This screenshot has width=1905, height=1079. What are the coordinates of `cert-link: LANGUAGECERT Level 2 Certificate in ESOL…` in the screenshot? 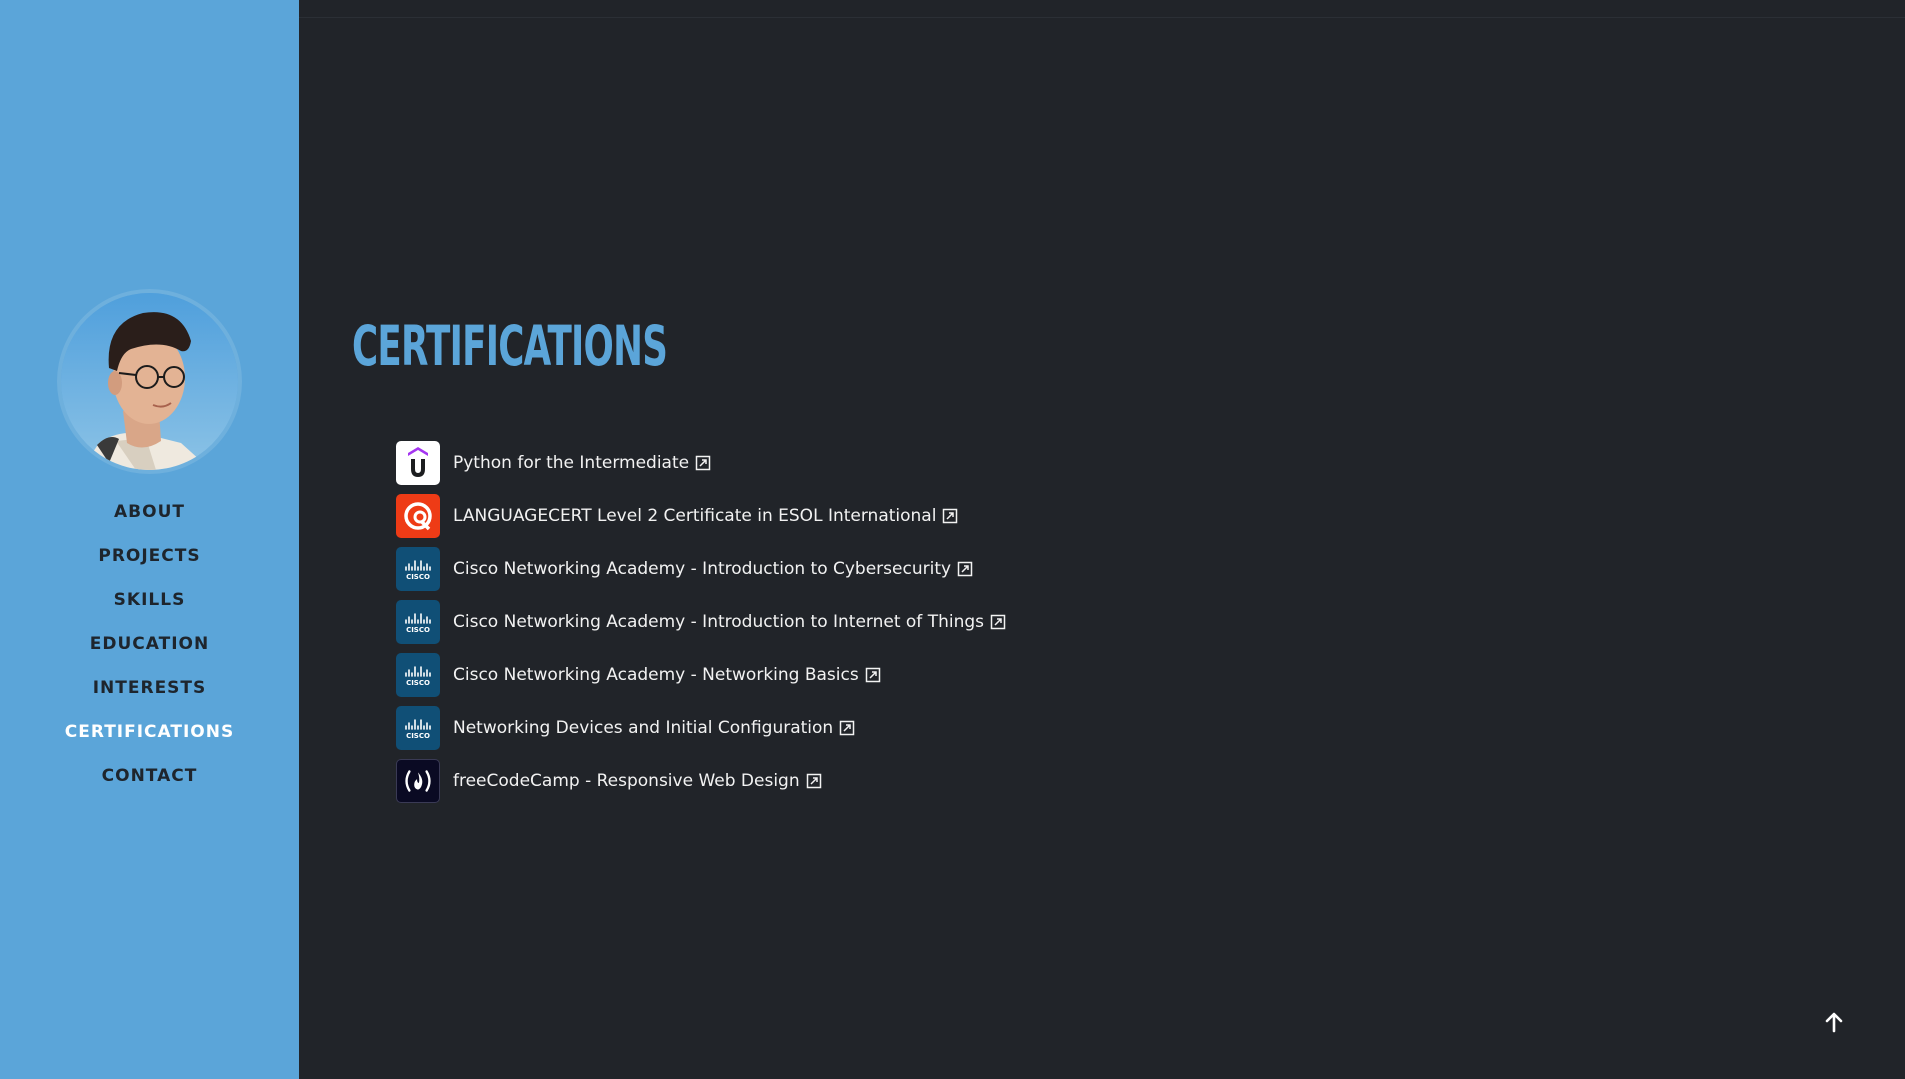 It's located at (705, 516).